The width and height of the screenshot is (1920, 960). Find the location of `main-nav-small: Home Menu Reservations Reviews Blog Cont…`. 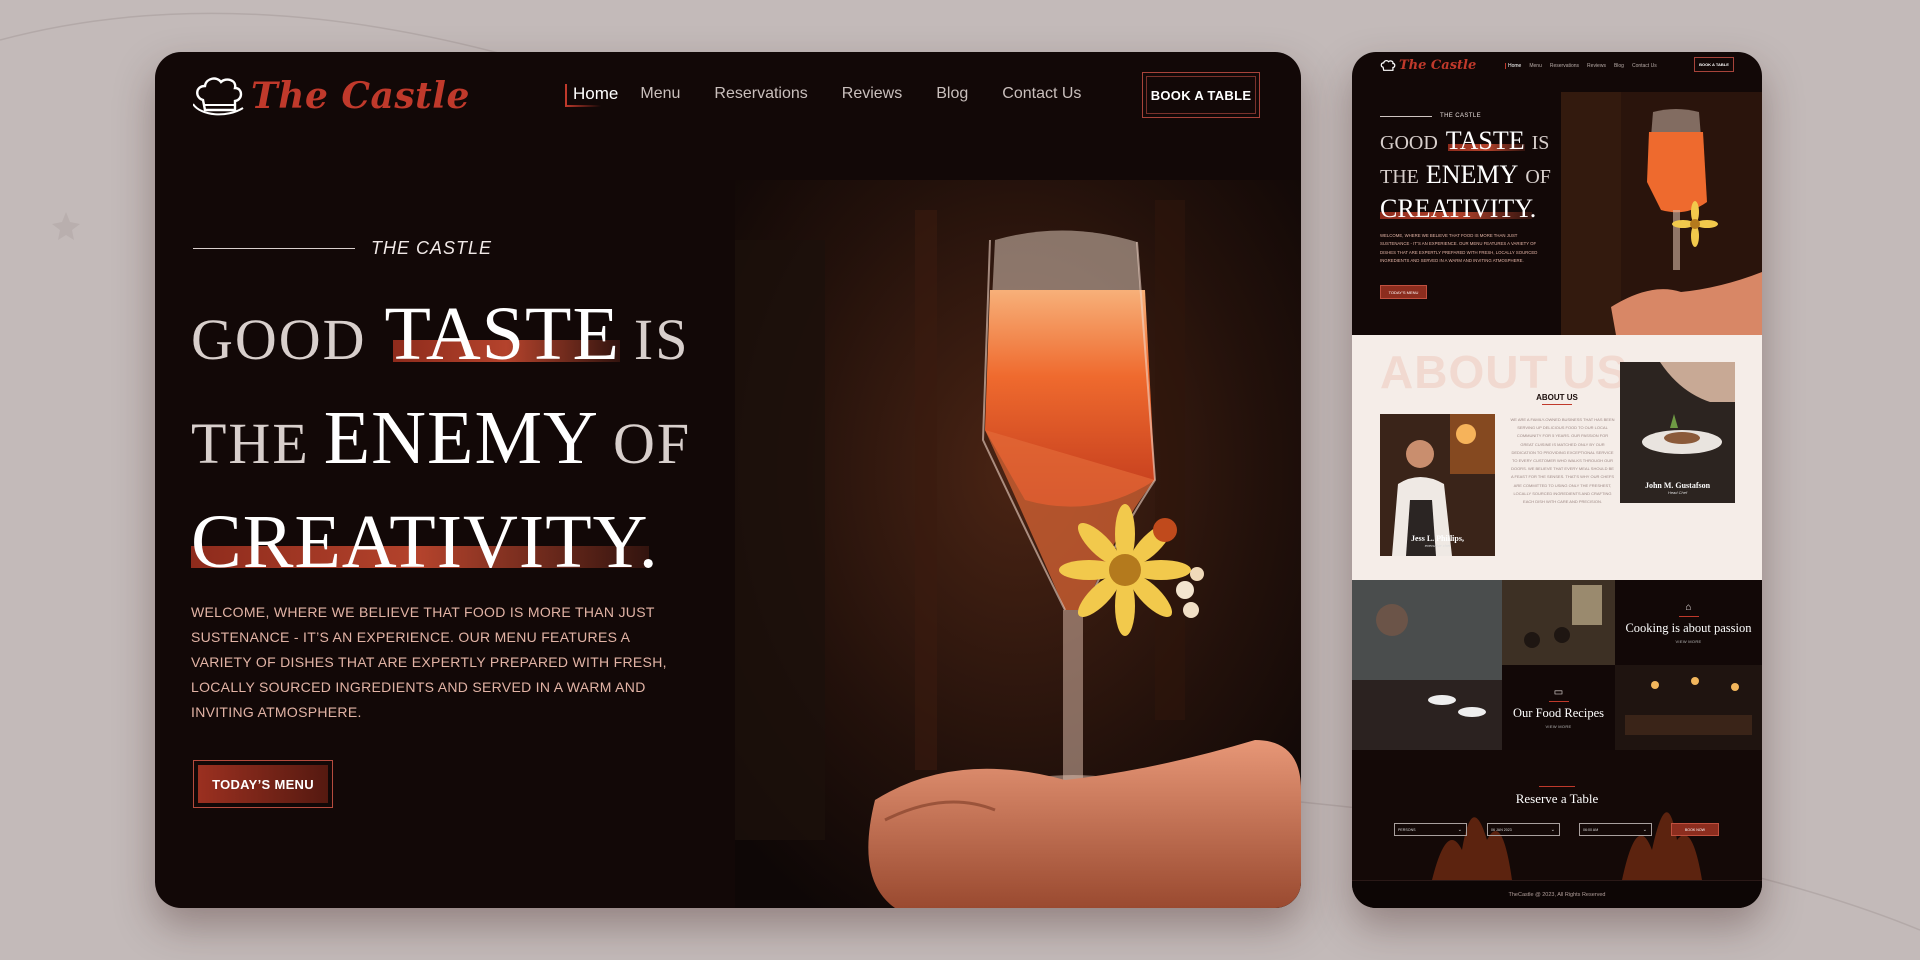

main-nav-small: Home Menu Reservations Reviews Blog Cont… is located at coordinates (1581, 66).